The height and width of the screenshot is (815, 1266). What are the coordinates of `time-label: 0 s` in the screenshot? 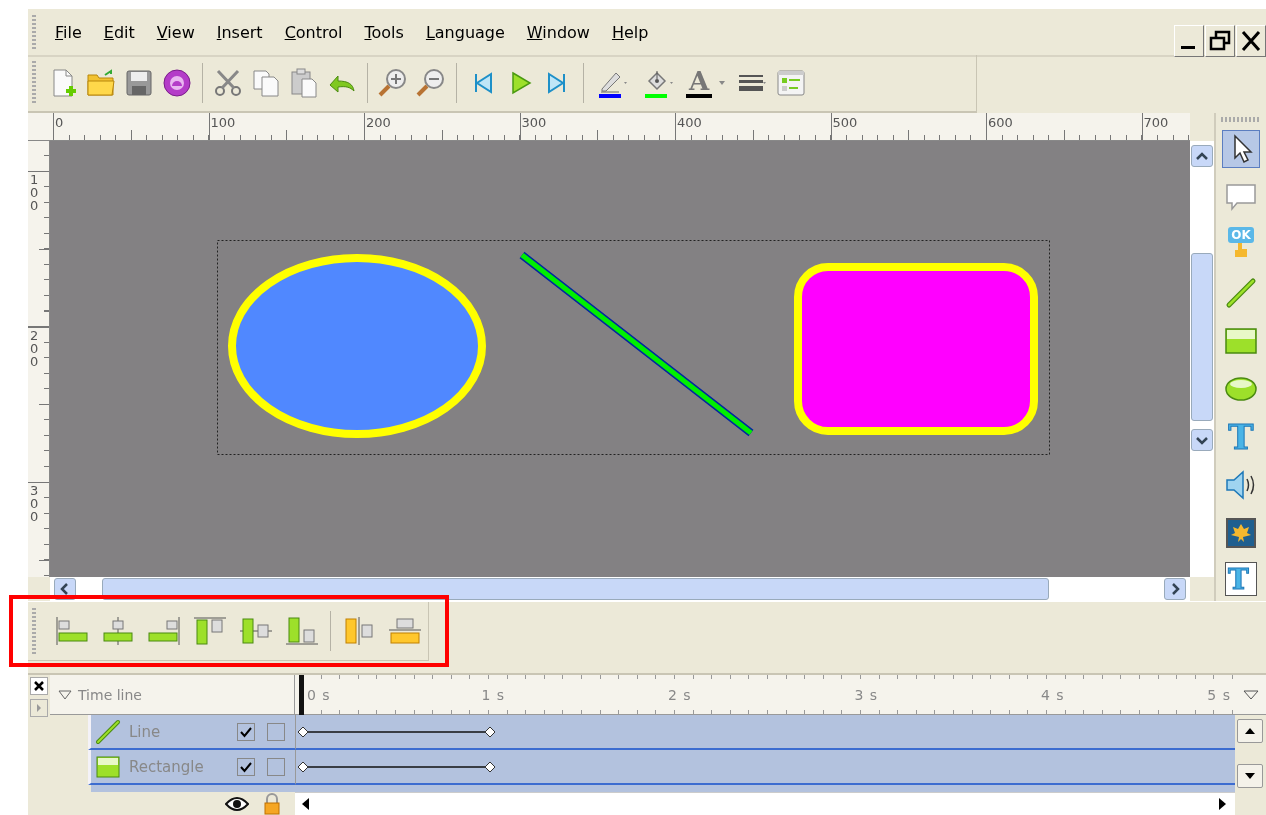 It's located at (319, 695).